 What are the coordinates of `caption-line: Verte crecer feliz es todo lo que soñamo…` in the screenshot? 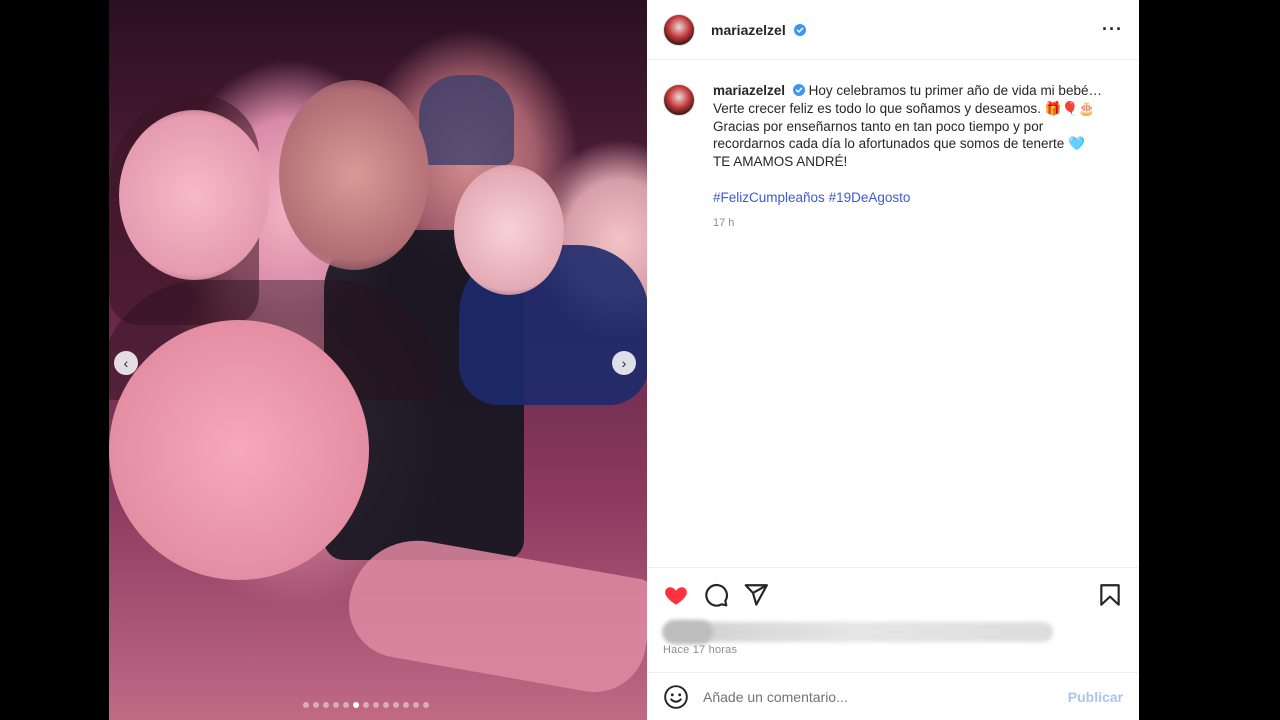 It's located at (904, 108).